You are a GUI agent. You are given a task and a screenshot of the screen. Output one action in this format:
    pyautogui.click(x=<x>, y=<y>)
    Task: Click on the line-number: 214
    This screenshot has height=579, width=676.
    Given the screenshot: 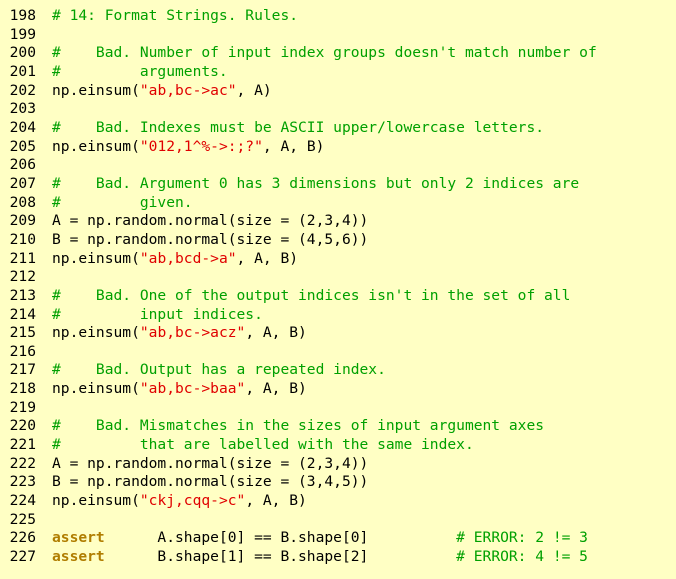 What is the action you would take?
    pyautogui.click(x=22, y=314)
    